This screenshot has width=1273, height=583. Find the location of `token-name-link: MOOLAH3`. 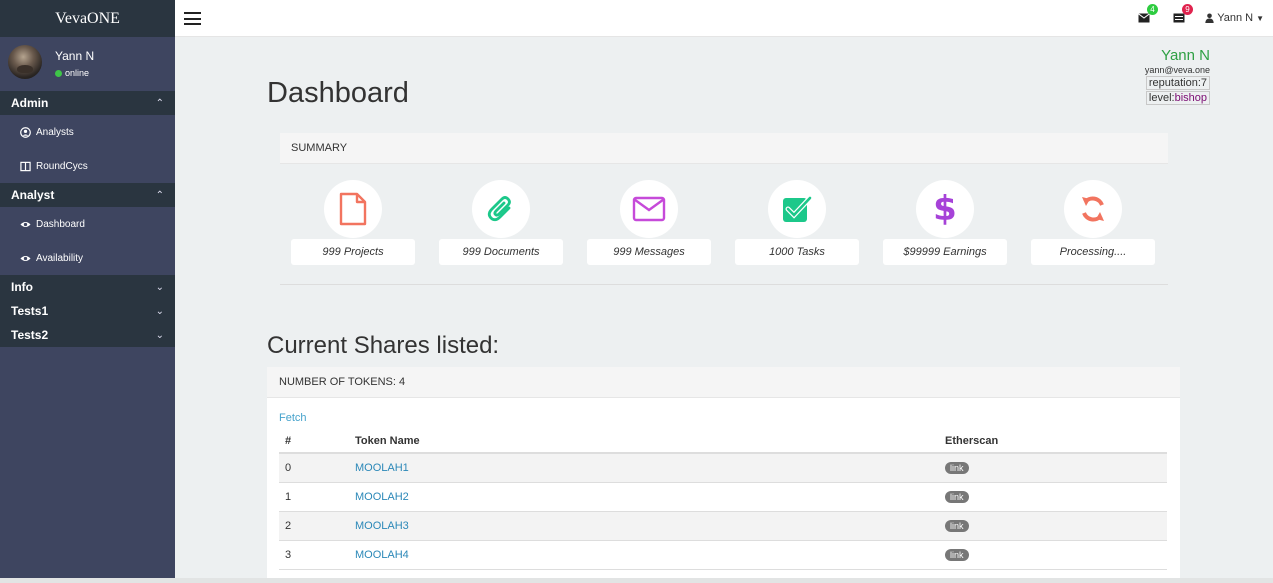

token-name-link: MOOLAH3 is located at coordinates (382, 526).